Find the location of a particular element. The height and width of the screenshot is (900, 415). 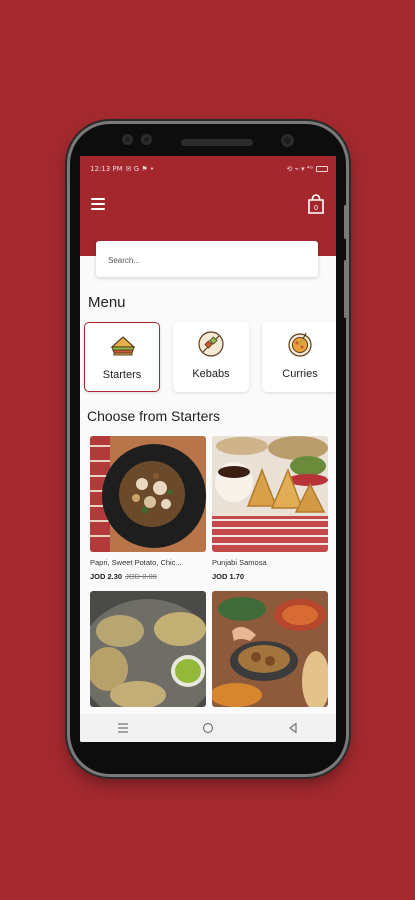

product-name: Punjabi Samosa is located at coordinates (239, 562).